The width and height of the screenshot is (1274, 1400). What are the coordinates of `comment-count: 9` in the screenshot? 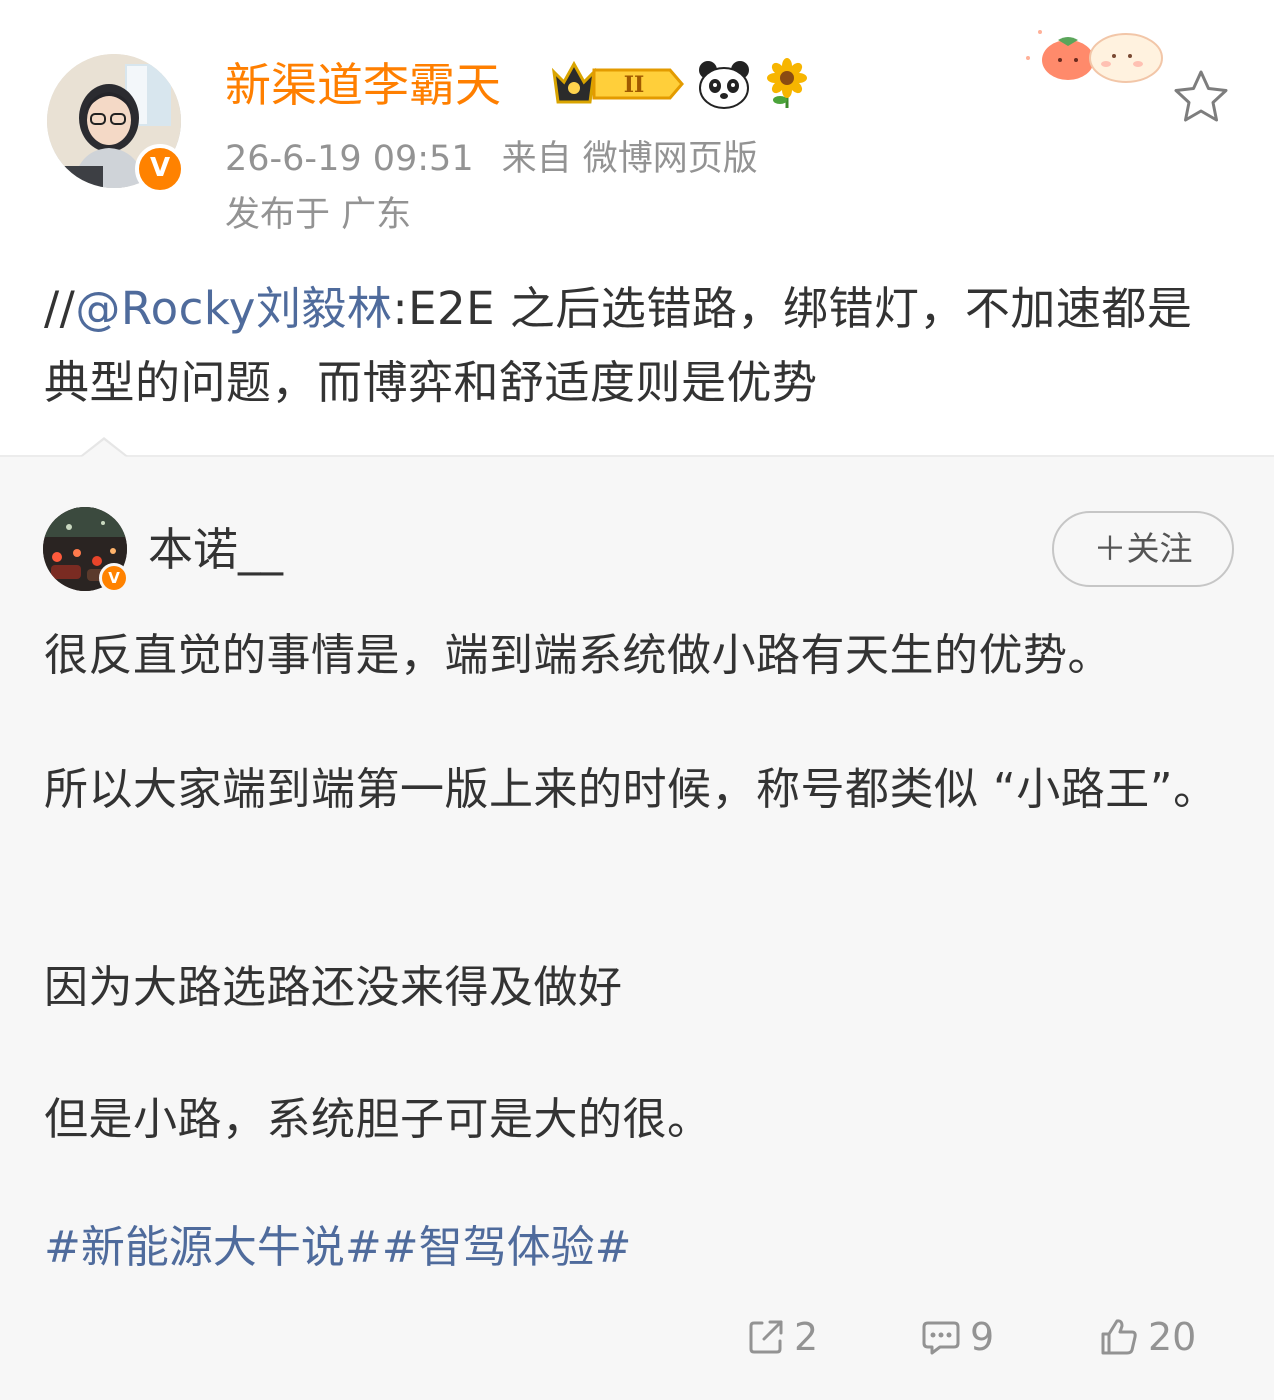 It's located at (982, 1337).